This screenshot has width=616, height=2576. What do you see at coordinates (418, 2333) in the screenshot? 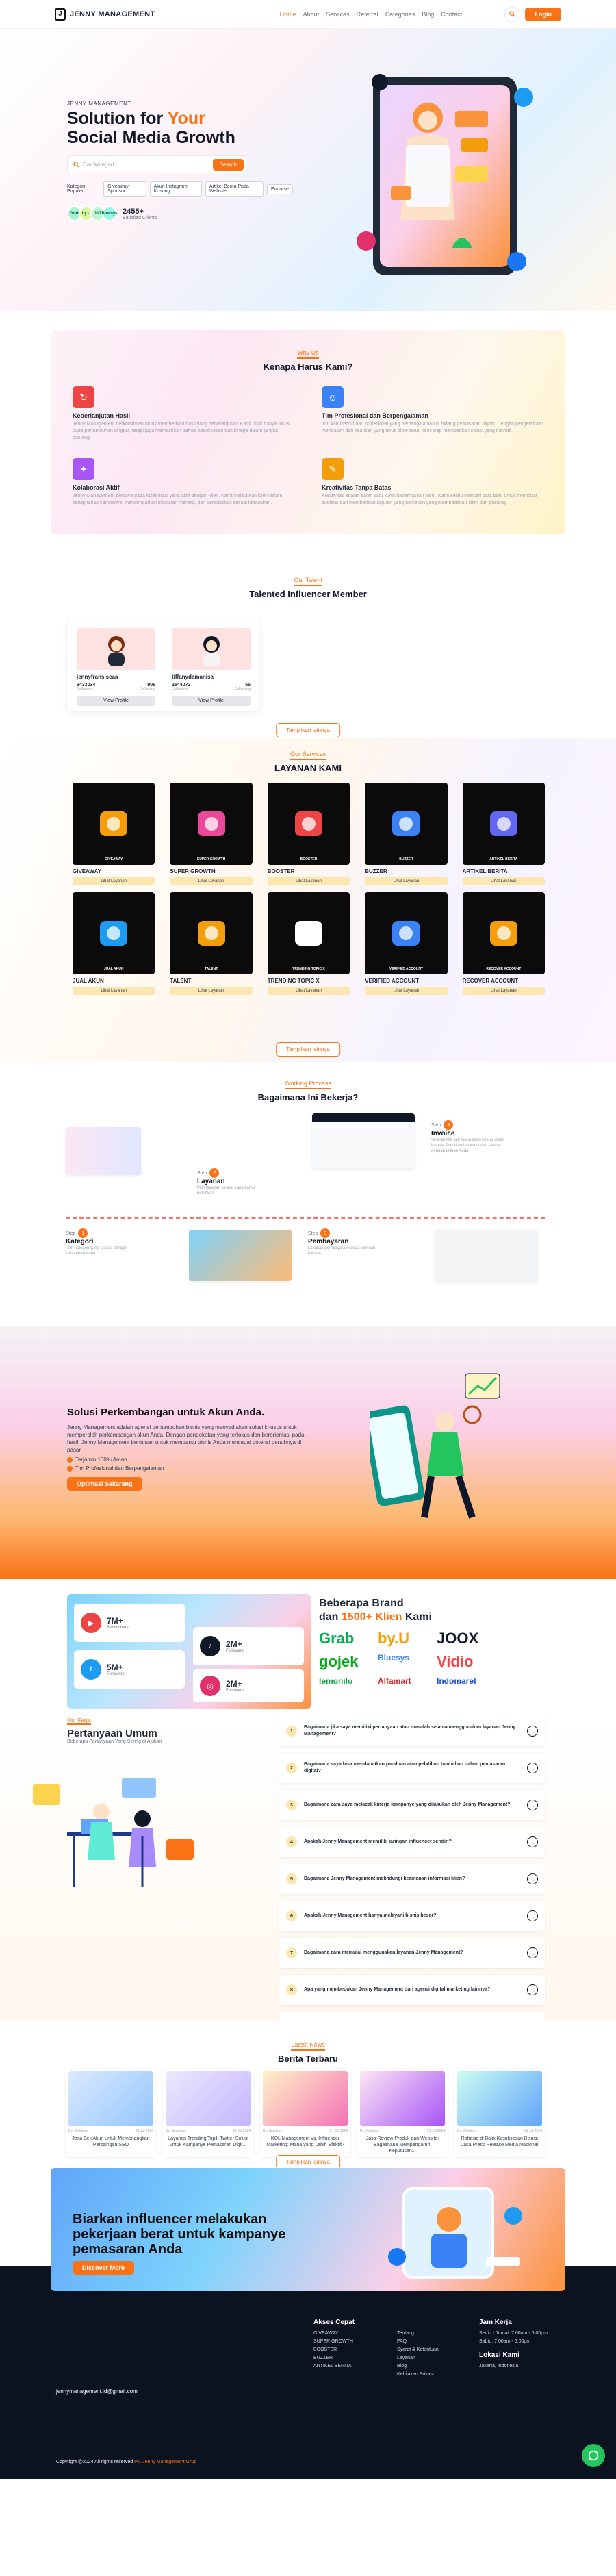
I see `footer-link: Tentang` at bounding box center [418, 2333].